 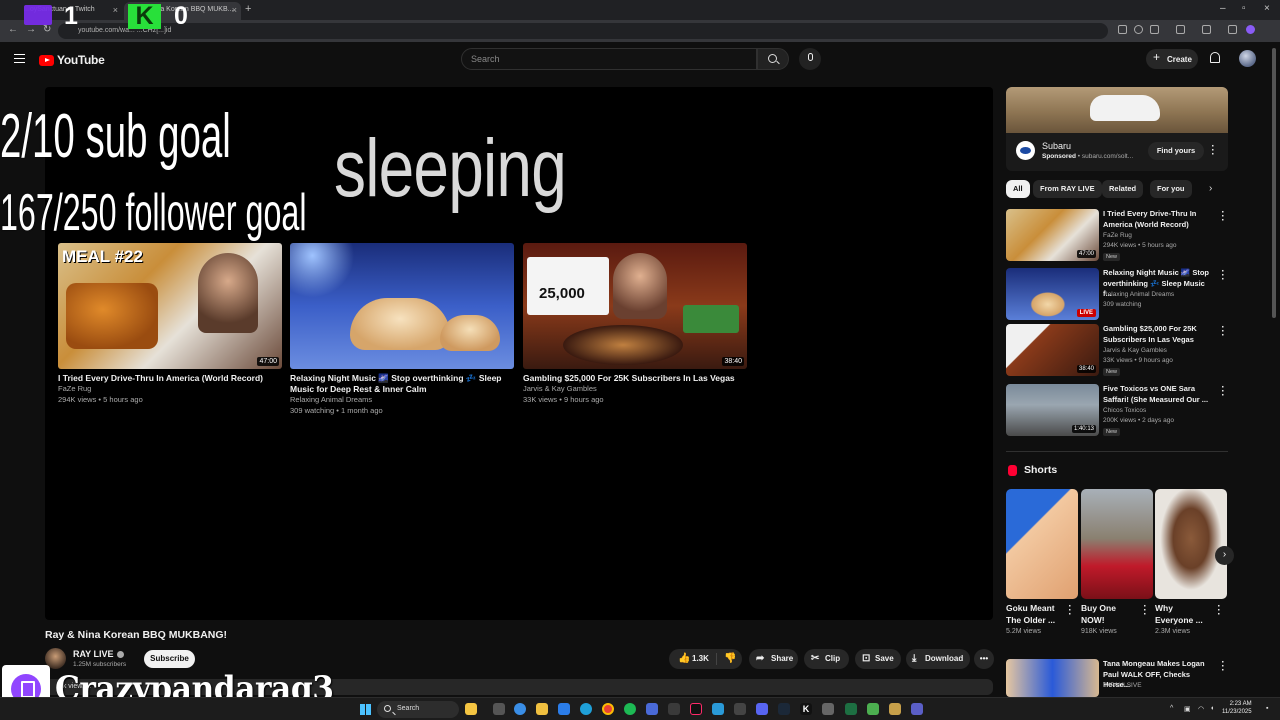 What do you see at coordinates (696, 709) in the screenshot?
I see `tiktok-icon` at bounding box center [696, 709].